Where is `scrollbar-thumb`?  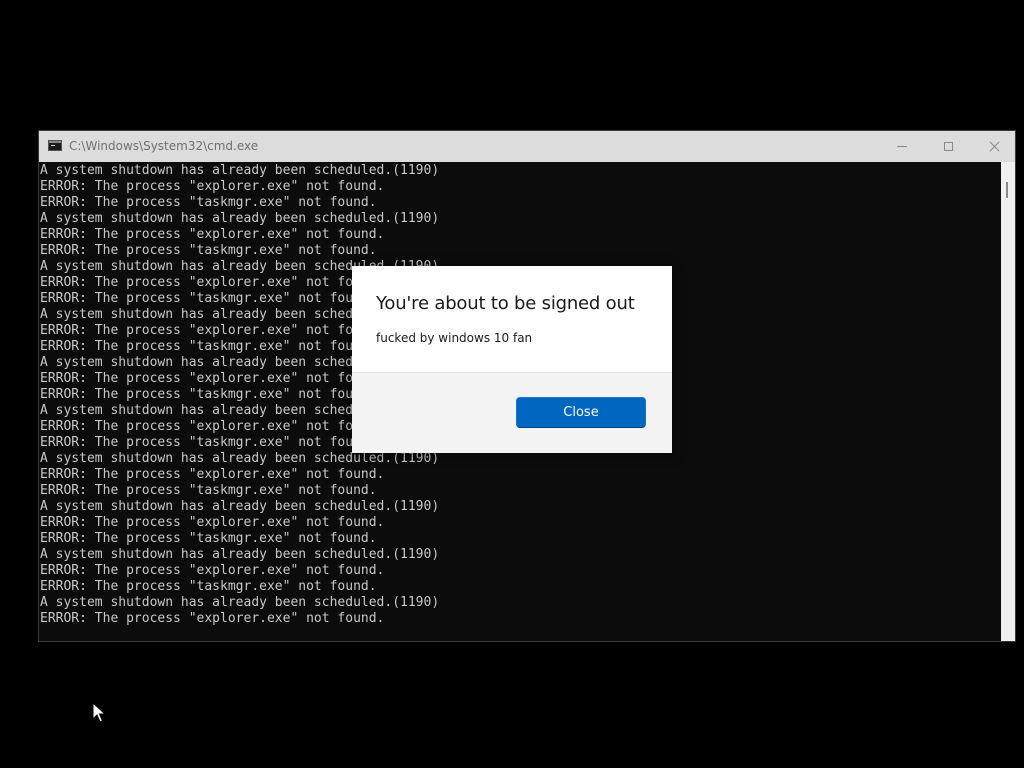
scrollbar-thumb is located at coordinates (1007, 190).